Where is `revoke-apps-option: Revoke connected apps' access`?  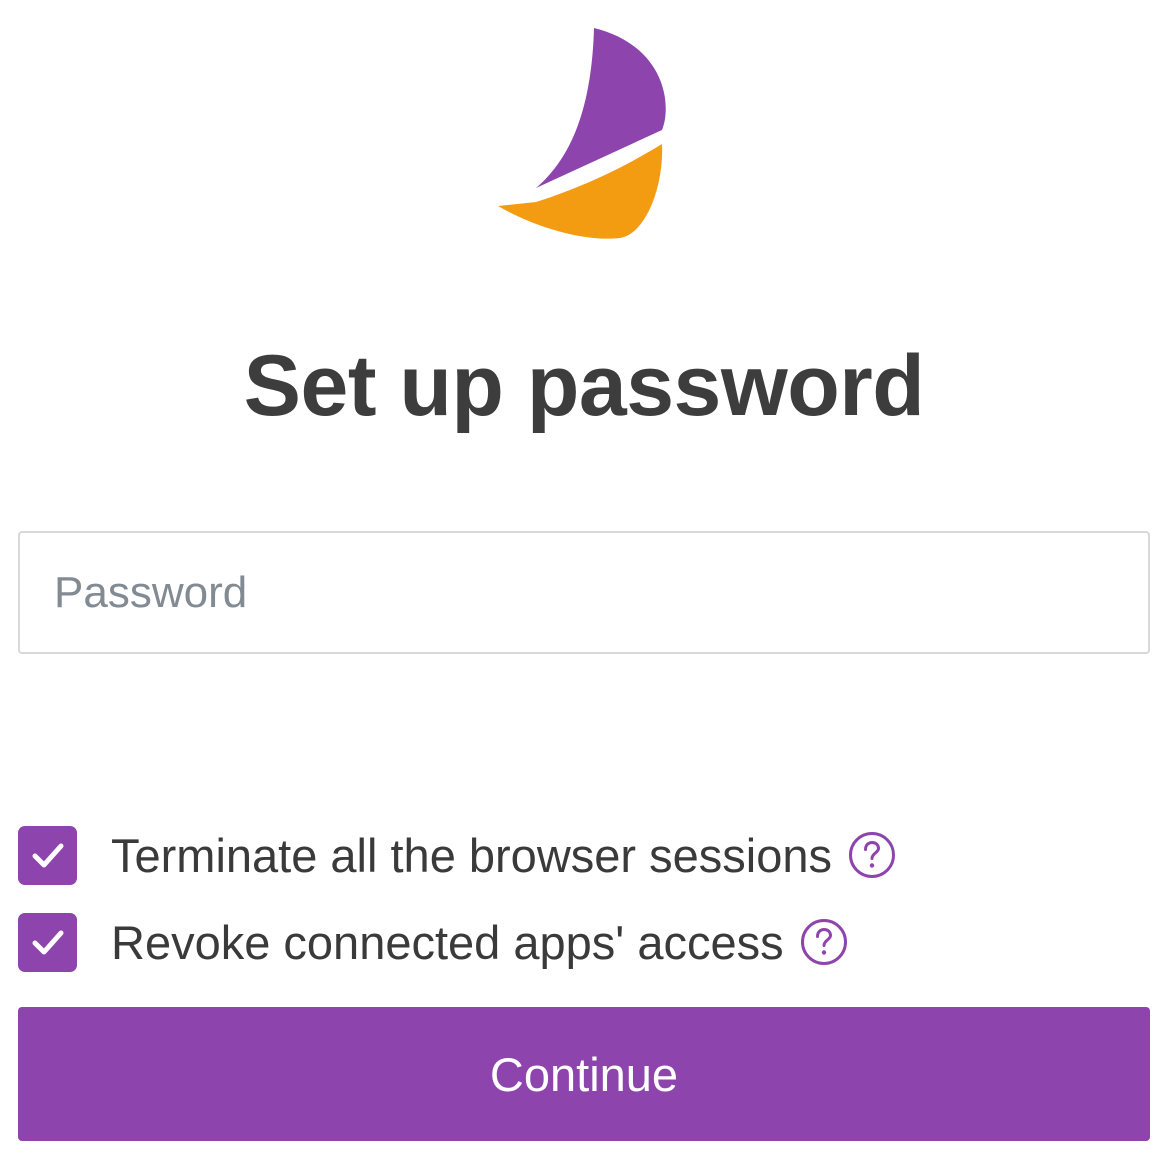
revoke-apps-option: Revoke connected apps' access is located at coordinates (433, 942).